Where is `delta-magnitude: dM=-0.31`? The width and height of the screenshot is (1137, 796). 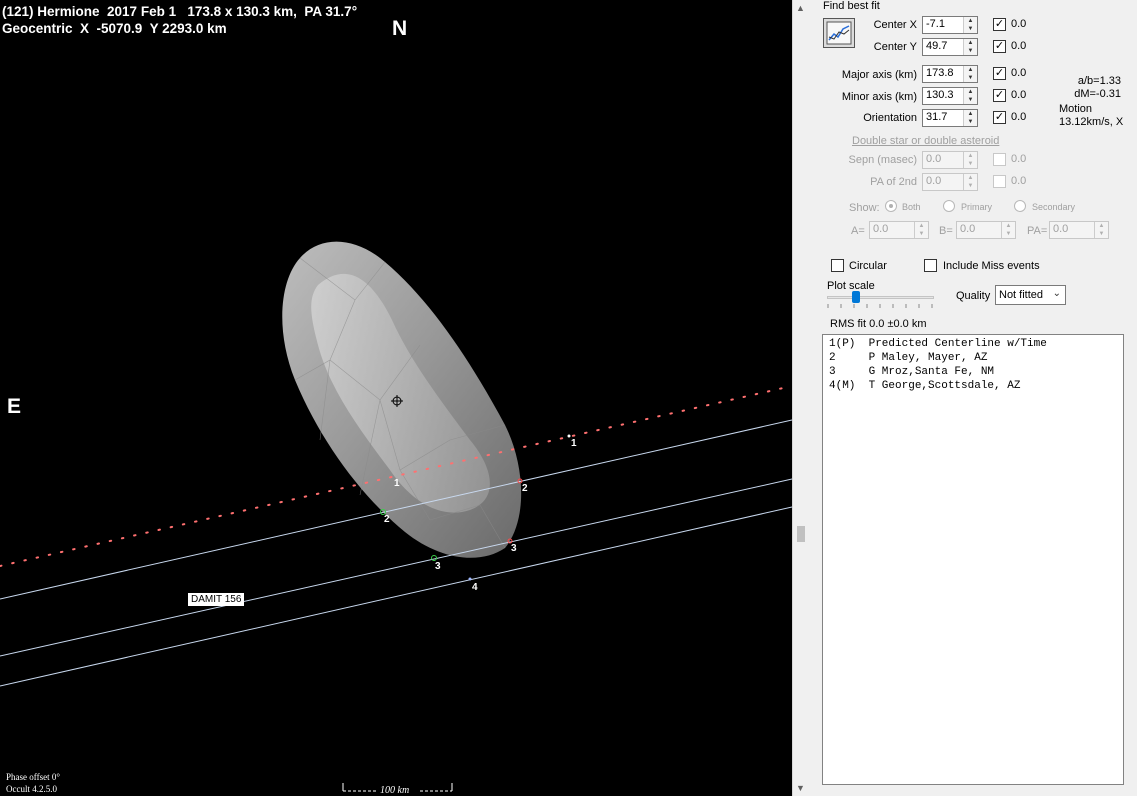 delta-magnitude: dM=-0.31 is located at coordinates (1097, 94).